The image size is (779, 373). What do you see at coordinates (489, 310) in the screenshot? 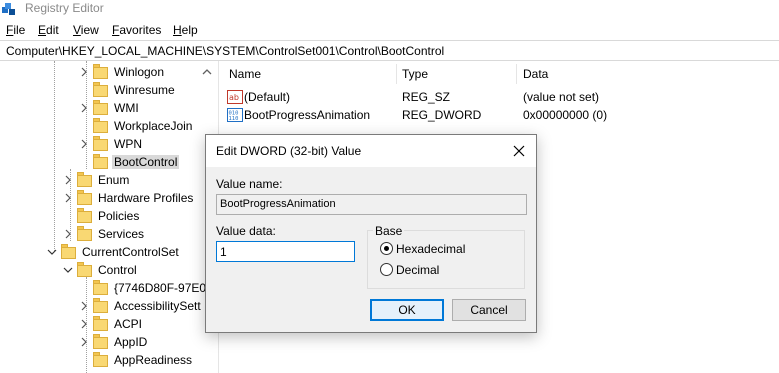
I see `cancel-button: Cancel` at bounding box center [489, 310].